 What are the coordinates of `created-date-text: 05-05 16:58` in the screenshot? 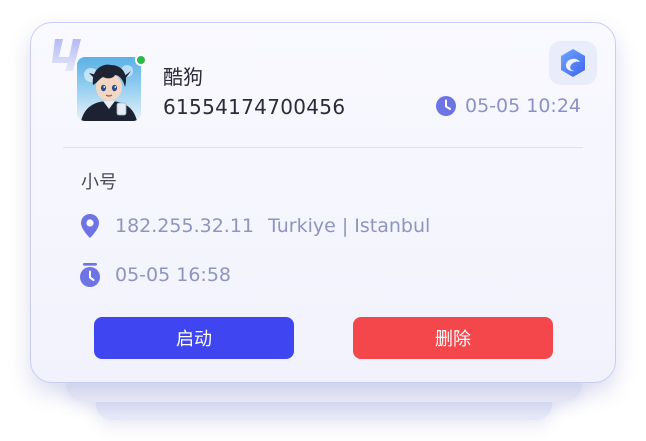 It's located at (173, 275).